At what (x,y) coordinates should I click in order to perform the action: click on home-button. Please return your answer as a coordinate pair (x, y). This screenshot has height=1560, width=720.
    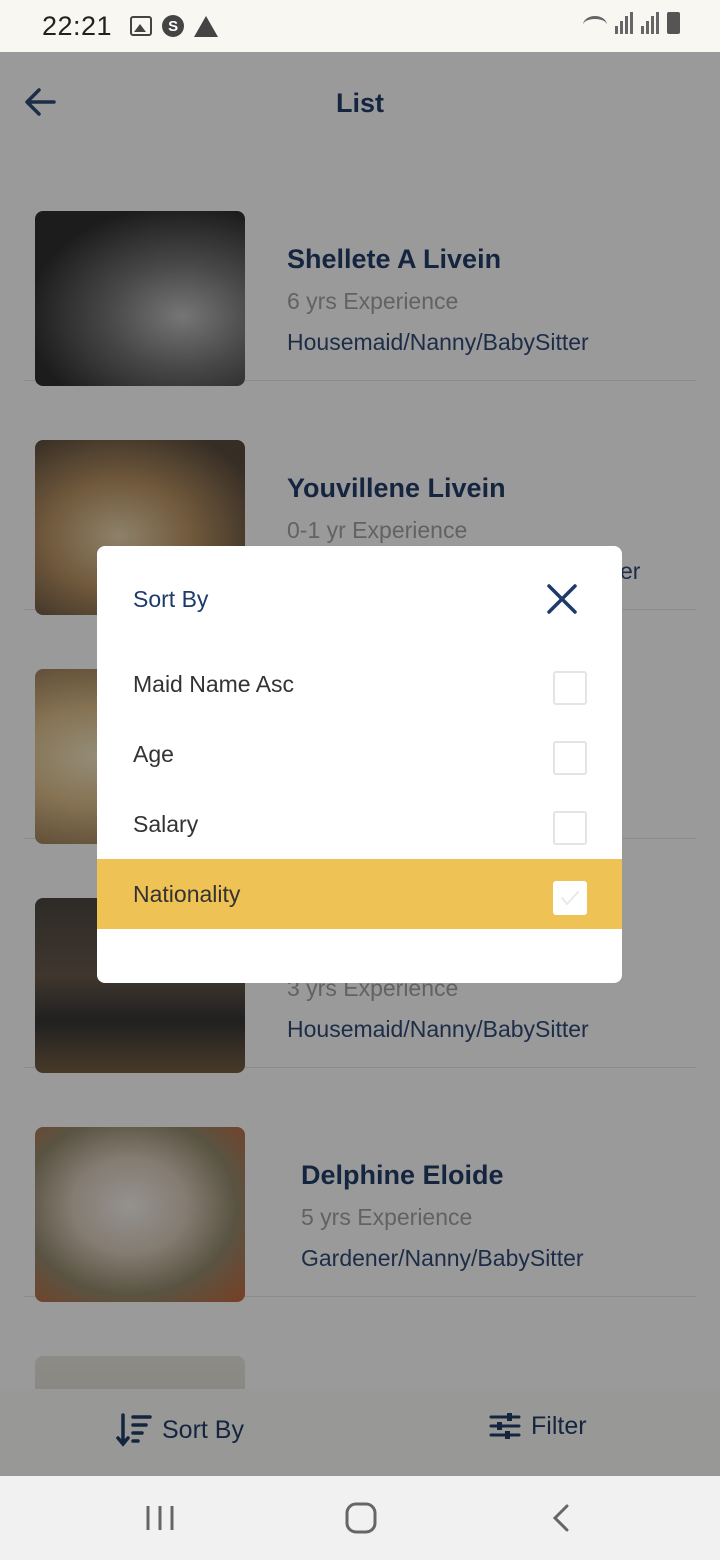
    Looking at the image, I should click on (361, 1518).